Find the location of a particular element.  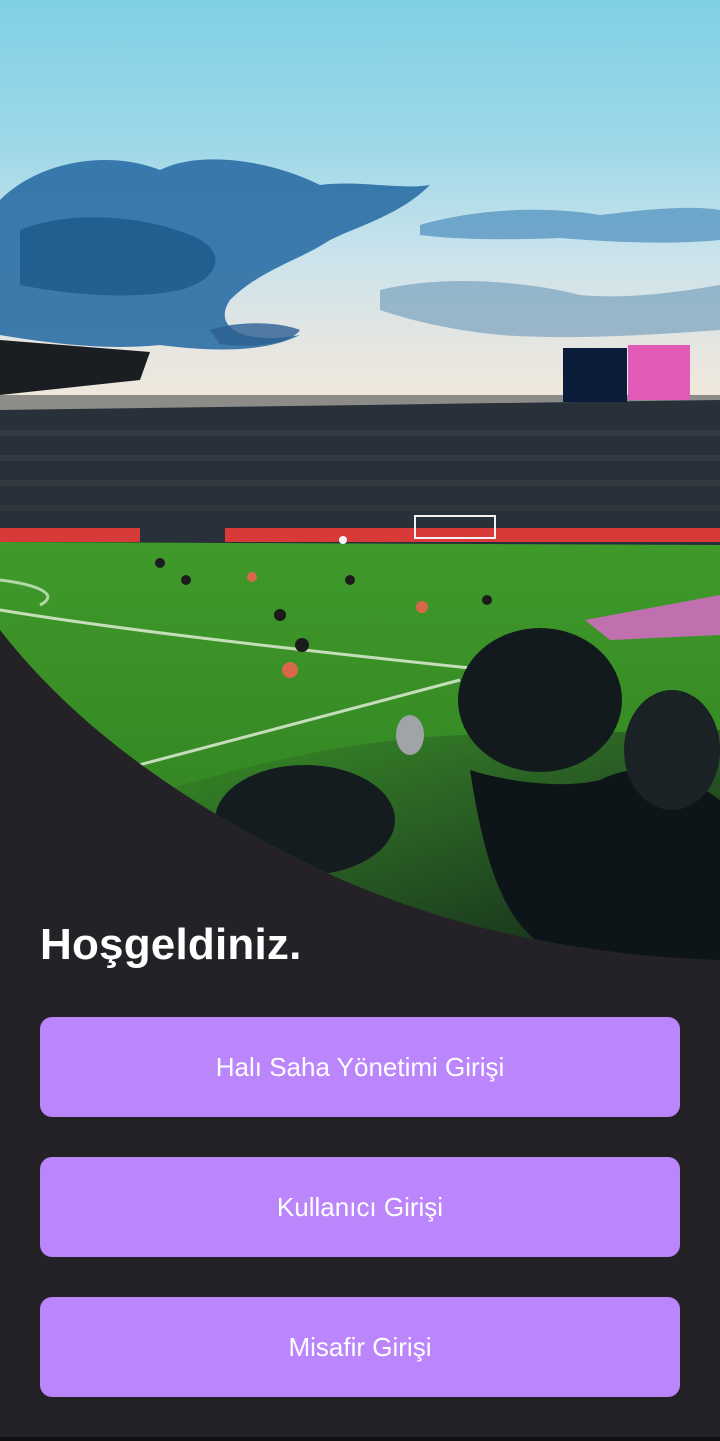

bottom-edge is located at coordinates (360, 1439).